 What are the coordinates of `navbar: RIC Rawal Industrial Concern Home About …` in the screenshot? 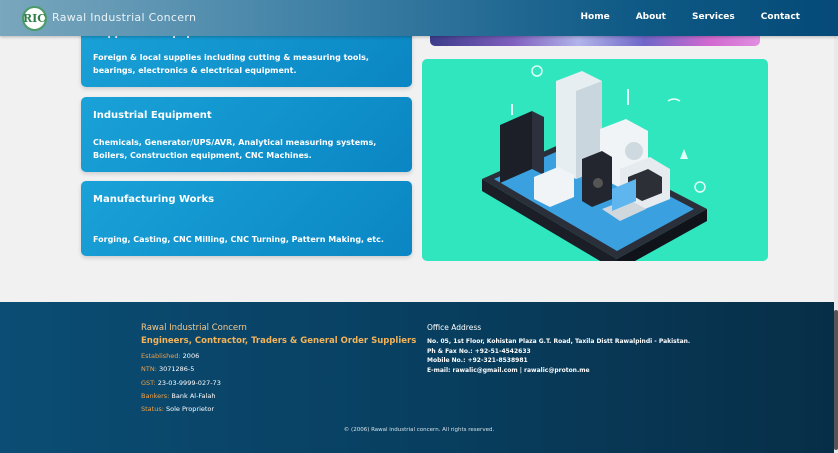 It's located at (419, 18).